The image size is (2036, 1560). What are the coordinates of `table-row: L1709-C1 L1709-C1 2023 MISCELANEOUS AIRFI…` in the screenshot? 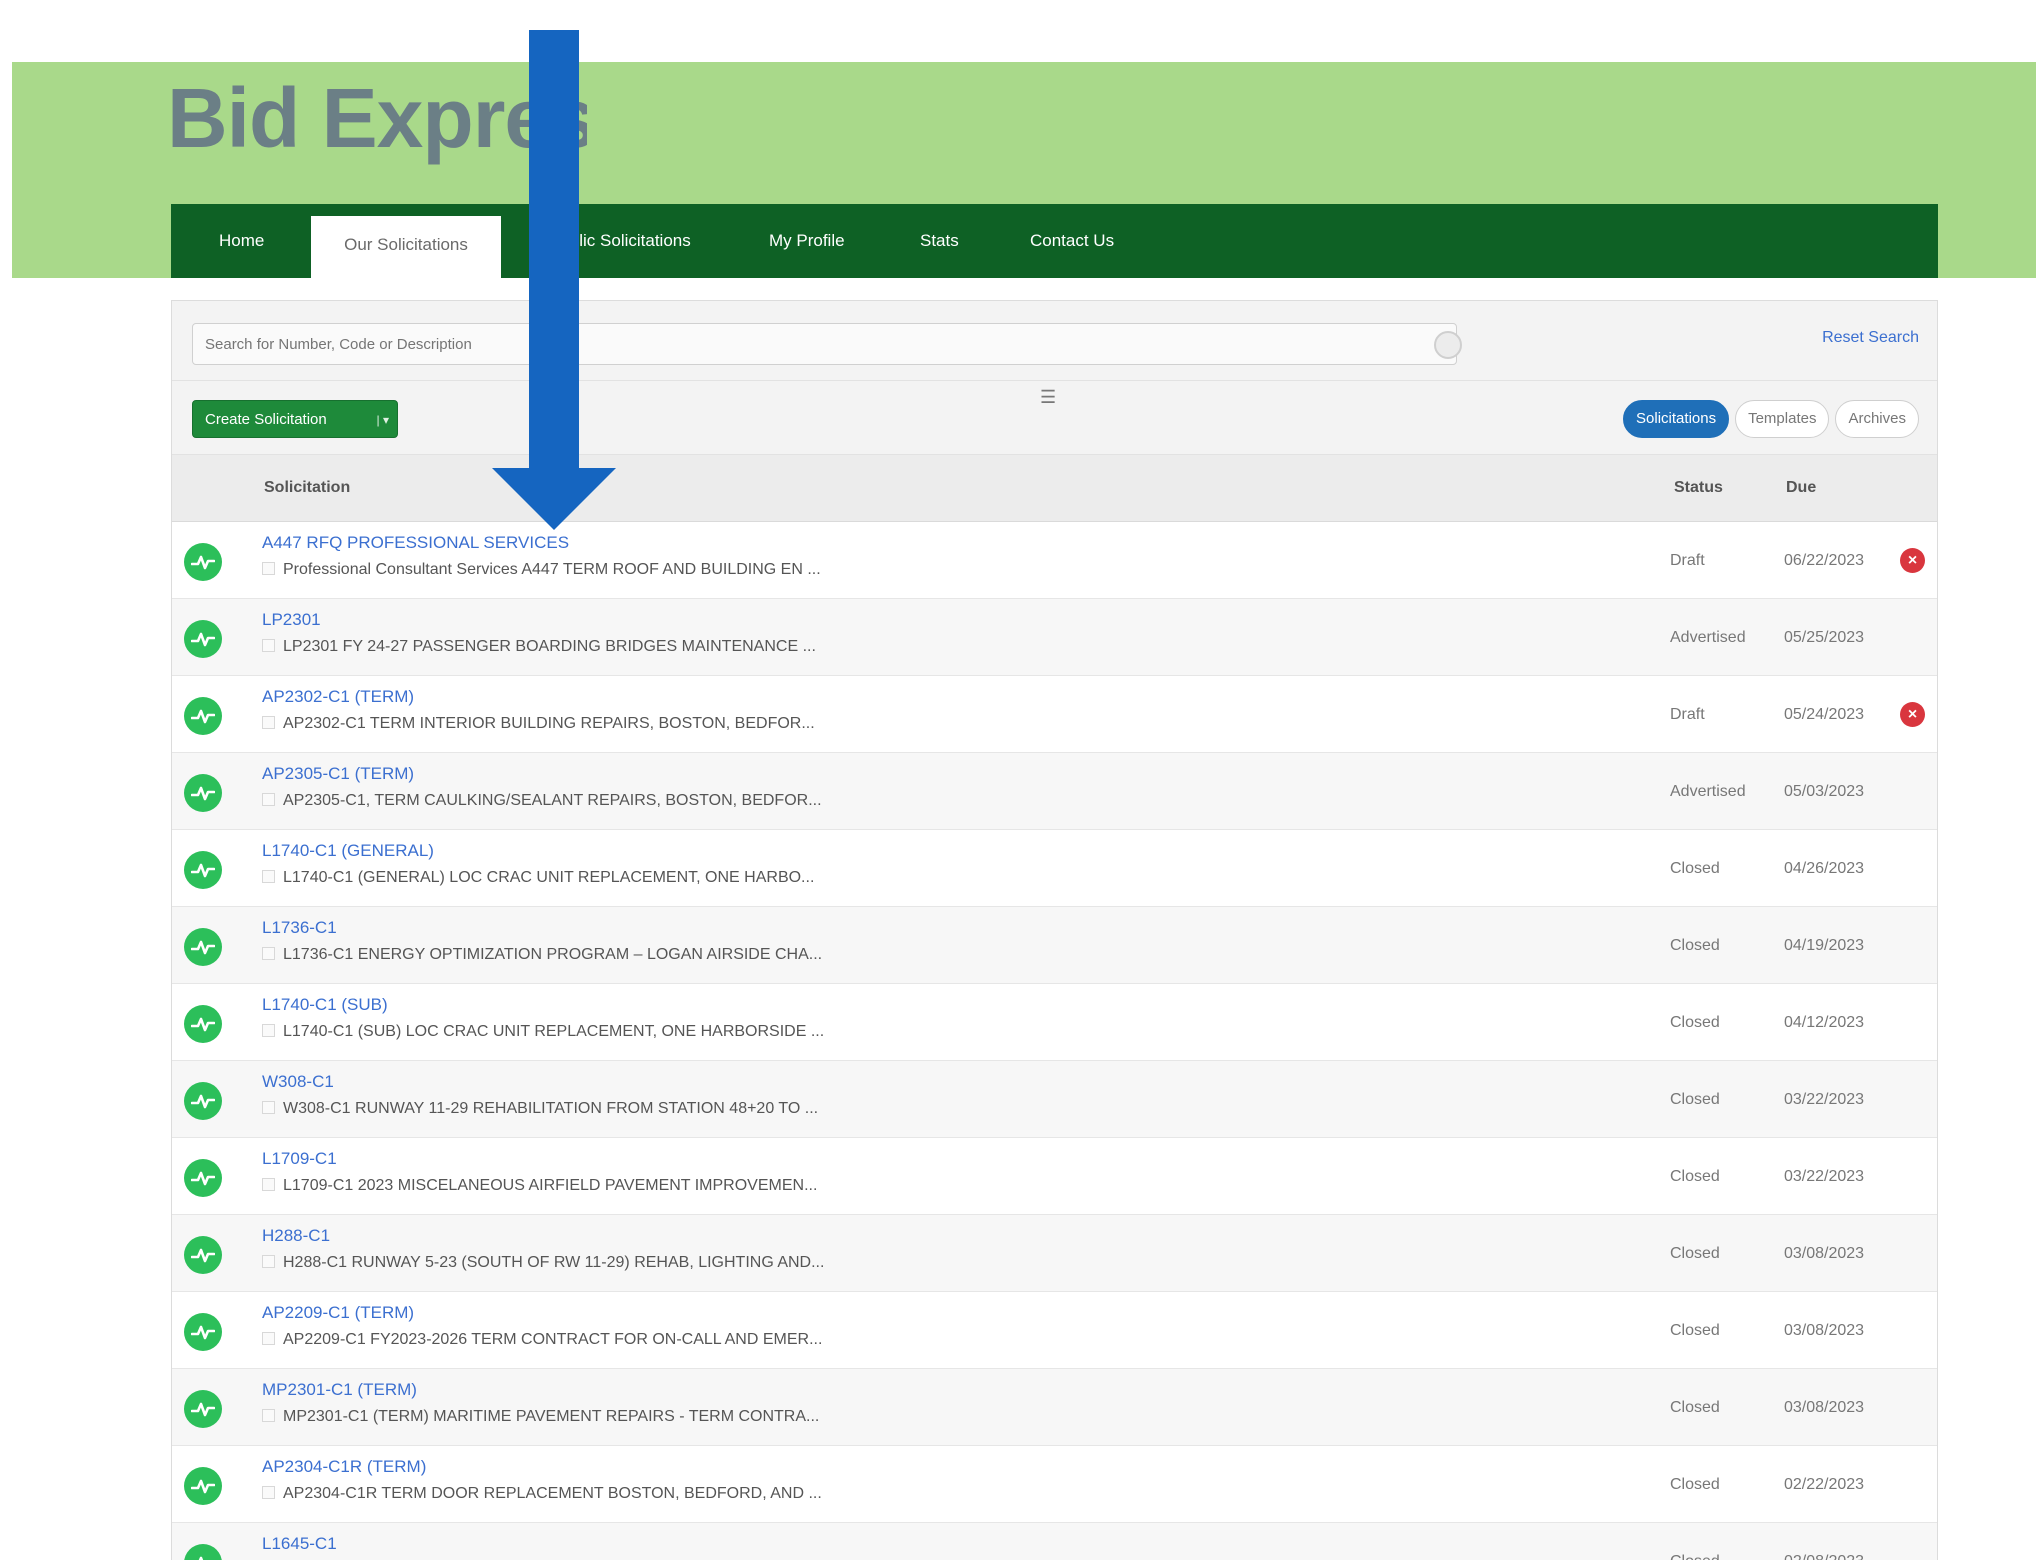 It's located at (1054, 1176).